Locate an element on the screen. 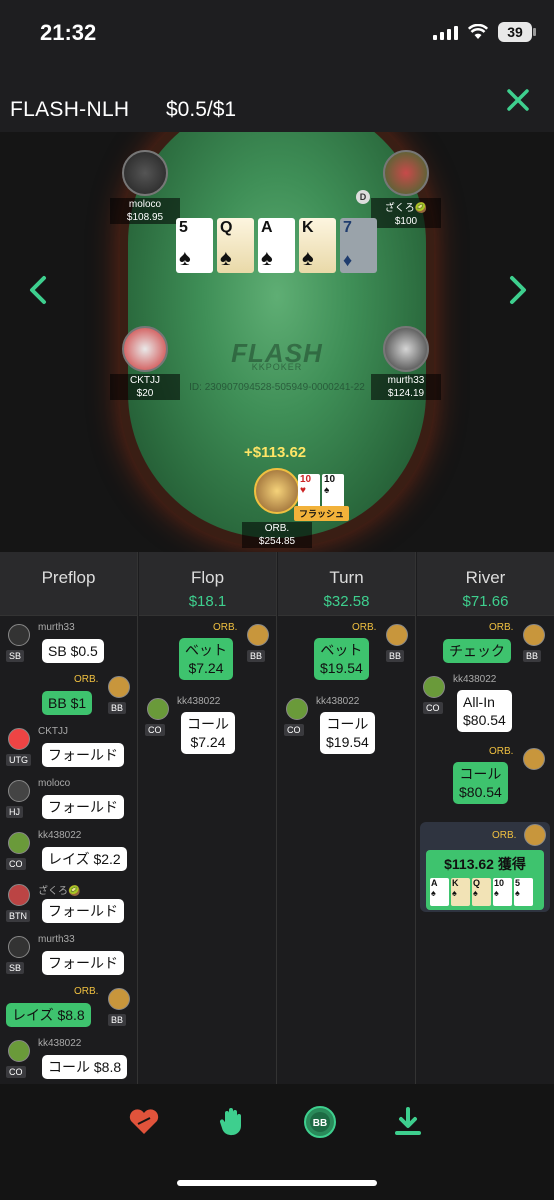 This screenshot has width=554, height=1200. seat-stack: $124.19 is located at coordinates (406, 393).